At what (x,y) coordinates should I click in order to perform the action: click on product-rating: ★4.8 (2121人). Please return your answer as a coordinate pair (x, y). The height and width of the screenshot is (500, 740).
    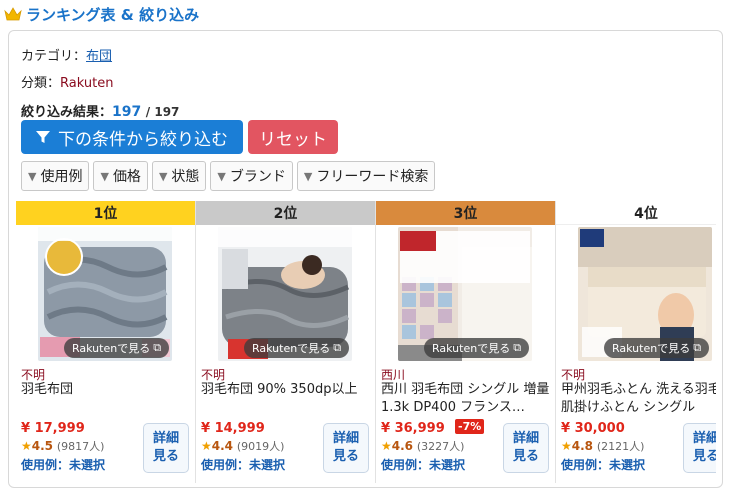
    Looking at the image, I should click on (602, 446).